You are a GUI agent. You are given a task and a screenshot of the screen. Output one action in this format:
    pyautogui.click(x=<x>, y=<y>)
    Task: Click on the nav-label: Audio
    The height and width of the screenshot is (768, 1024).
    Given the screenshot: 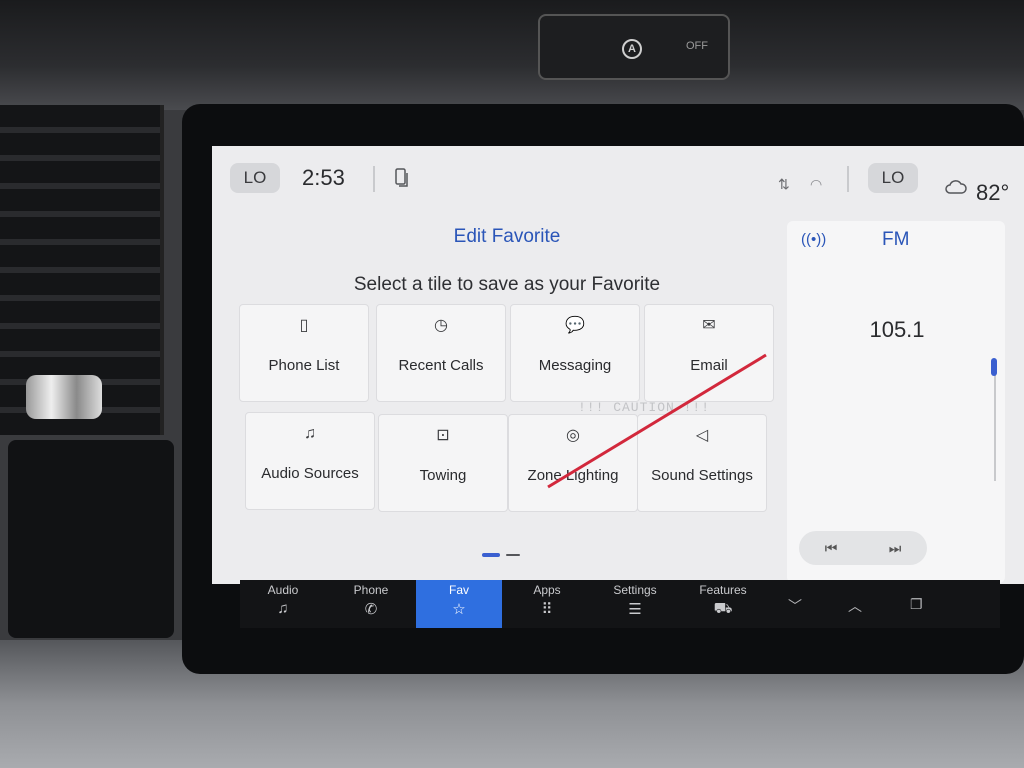 What is the action you would take?
    pyautogui.click(x=283, y=590)
    